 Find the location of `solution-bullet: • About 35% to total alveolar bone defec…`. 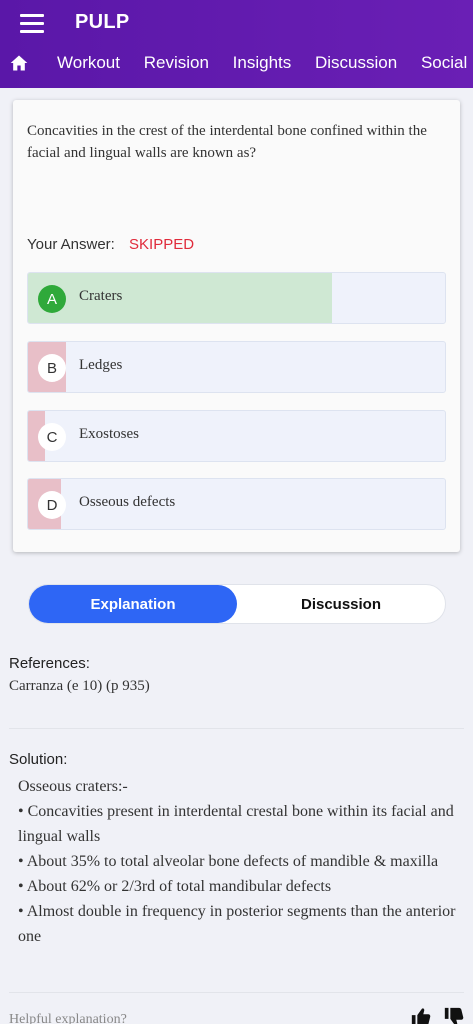

solution-bullet: • About 35% to total alveolar bone defec… is located at coordinates (228, 861).